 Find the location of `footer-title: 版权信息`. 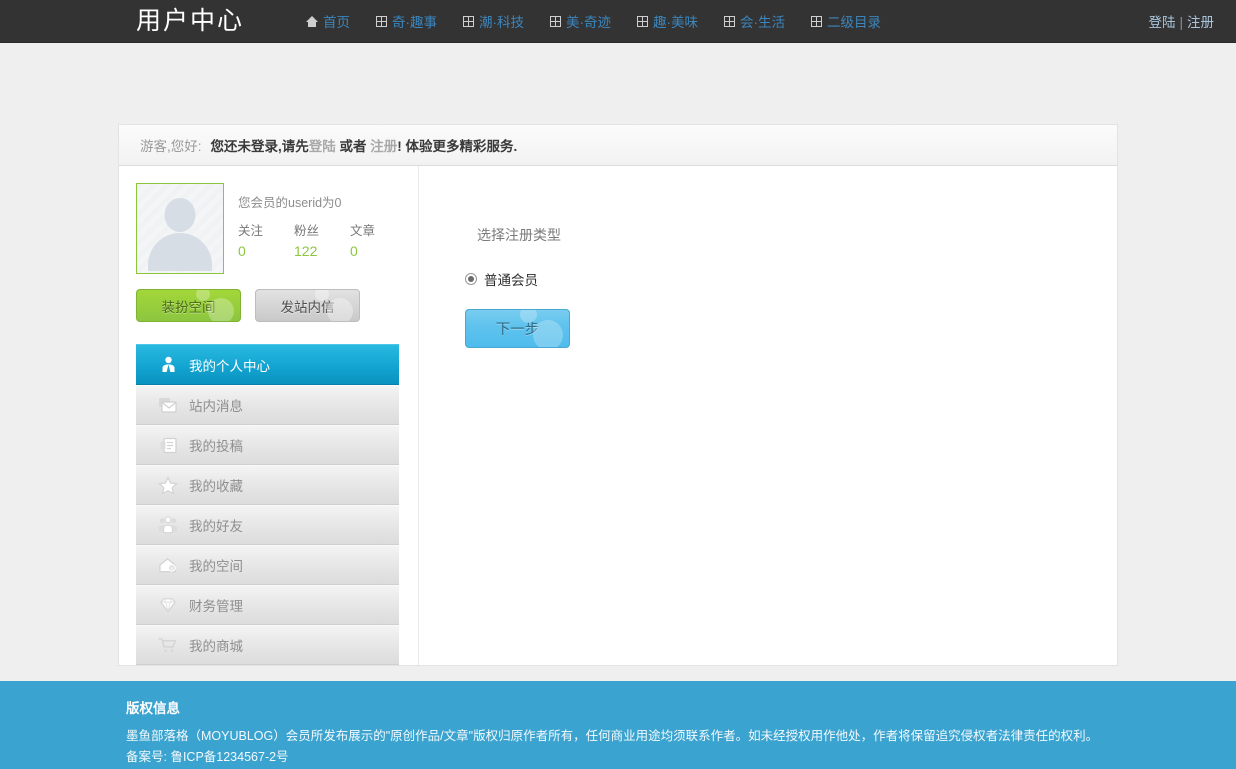

footer-title: 版权信息 is located at coordinates (153, 708).